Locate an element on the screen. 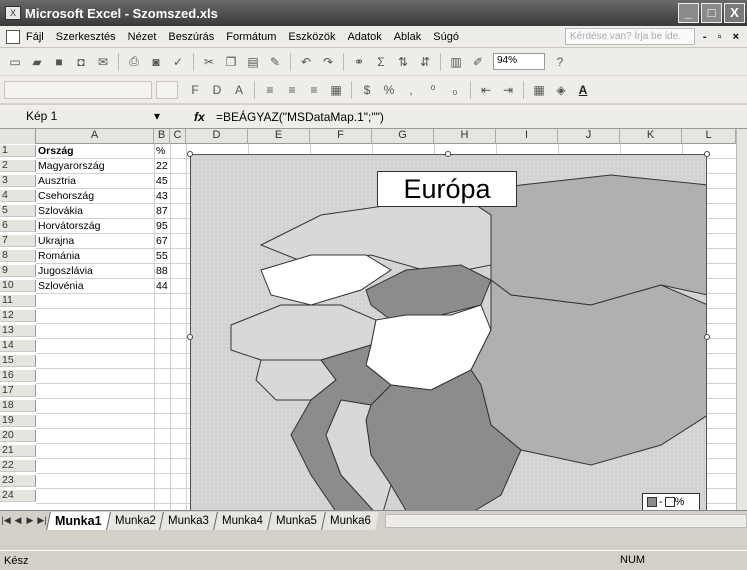 The width and height of the screenshot is (747, 570). row-header: 1 is located at coordinates (18, 151).